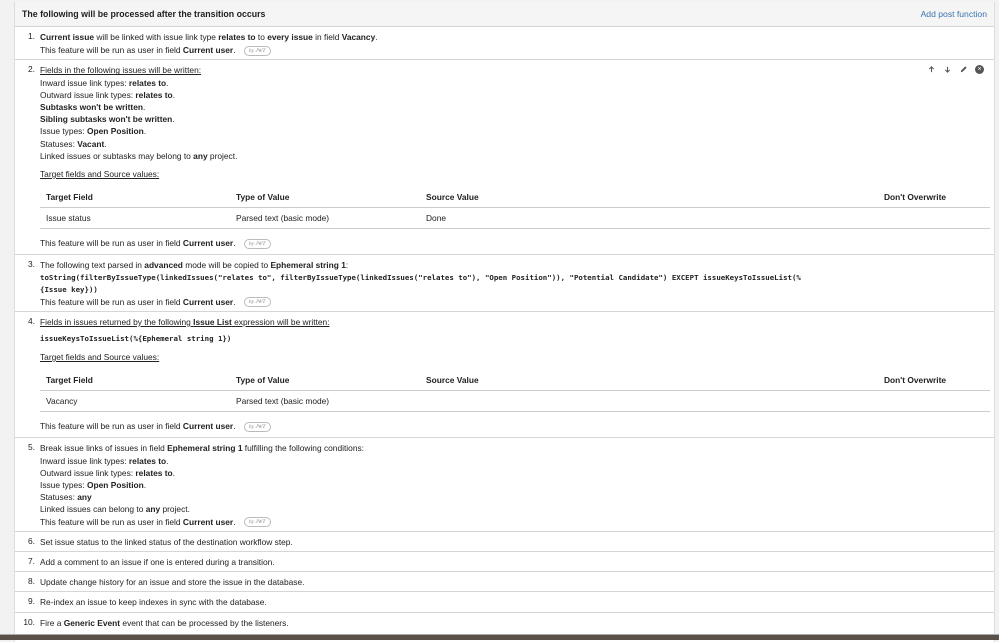 The image size is (999, 642). Describe the element at coordinates (955, 70) in the screenshot. I see `row-actions: ×` at that location.